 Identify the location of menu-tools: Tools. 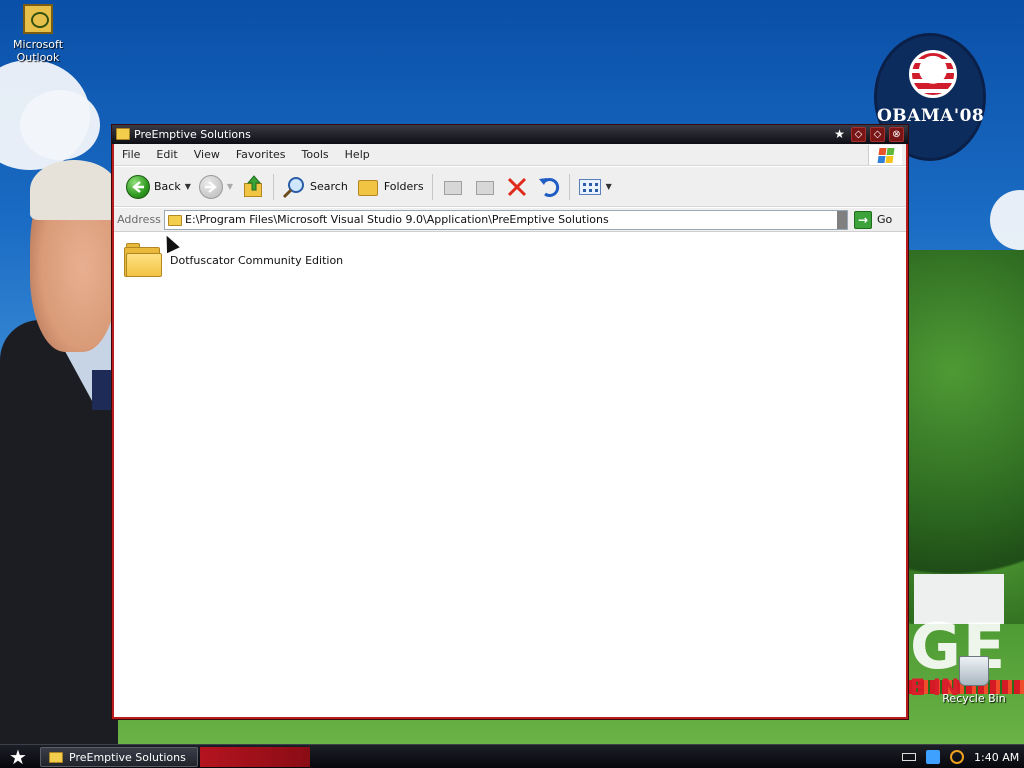
(315, 154).